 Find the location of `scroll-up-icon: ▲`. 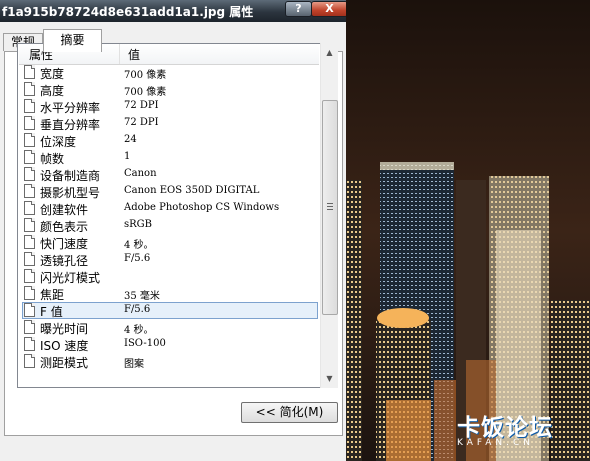

scroll-up-icon: ▲ is located at coordinates (329, 52).